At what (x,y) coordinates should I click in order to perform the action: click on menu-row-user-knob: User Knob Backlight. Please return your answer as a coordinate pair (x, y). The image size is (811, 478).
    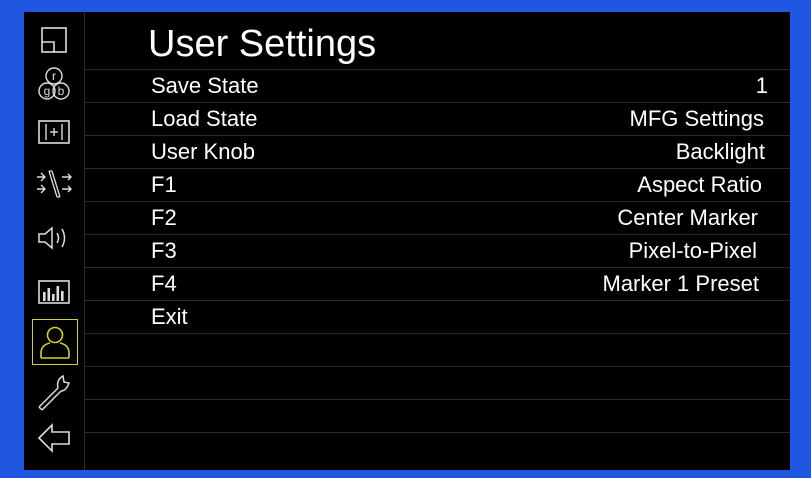
    Looking at the image, I should click on (437, 151).